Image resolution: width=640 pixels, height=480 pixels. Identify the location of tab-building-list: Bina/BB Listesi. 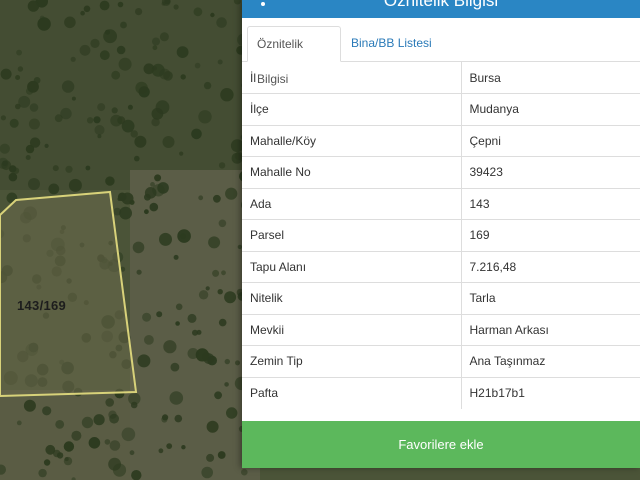
(391, 43).